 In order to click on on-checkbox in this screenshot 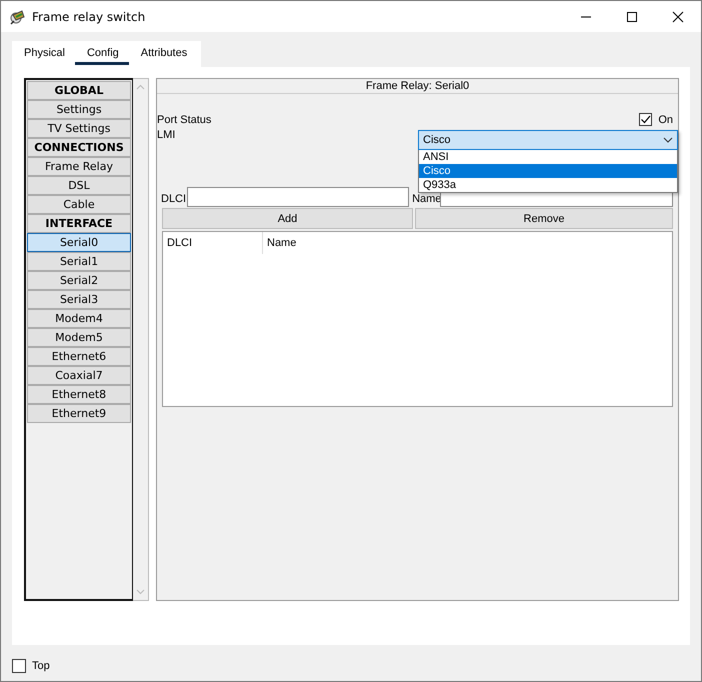, I will do `click(645, 119)`.